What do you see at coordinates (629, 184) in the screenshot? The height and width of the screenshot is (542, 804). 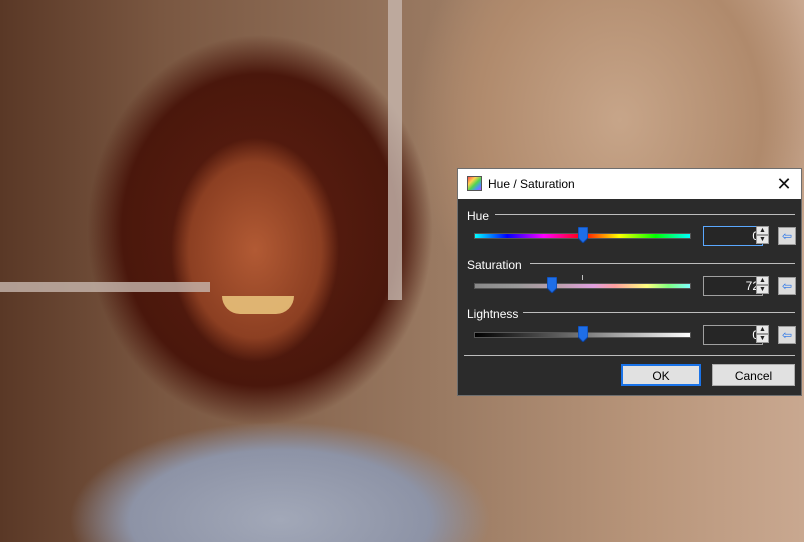 I see `dialog-titlebar: Hue / Saturation ✕` at bounding box center [629, 184].